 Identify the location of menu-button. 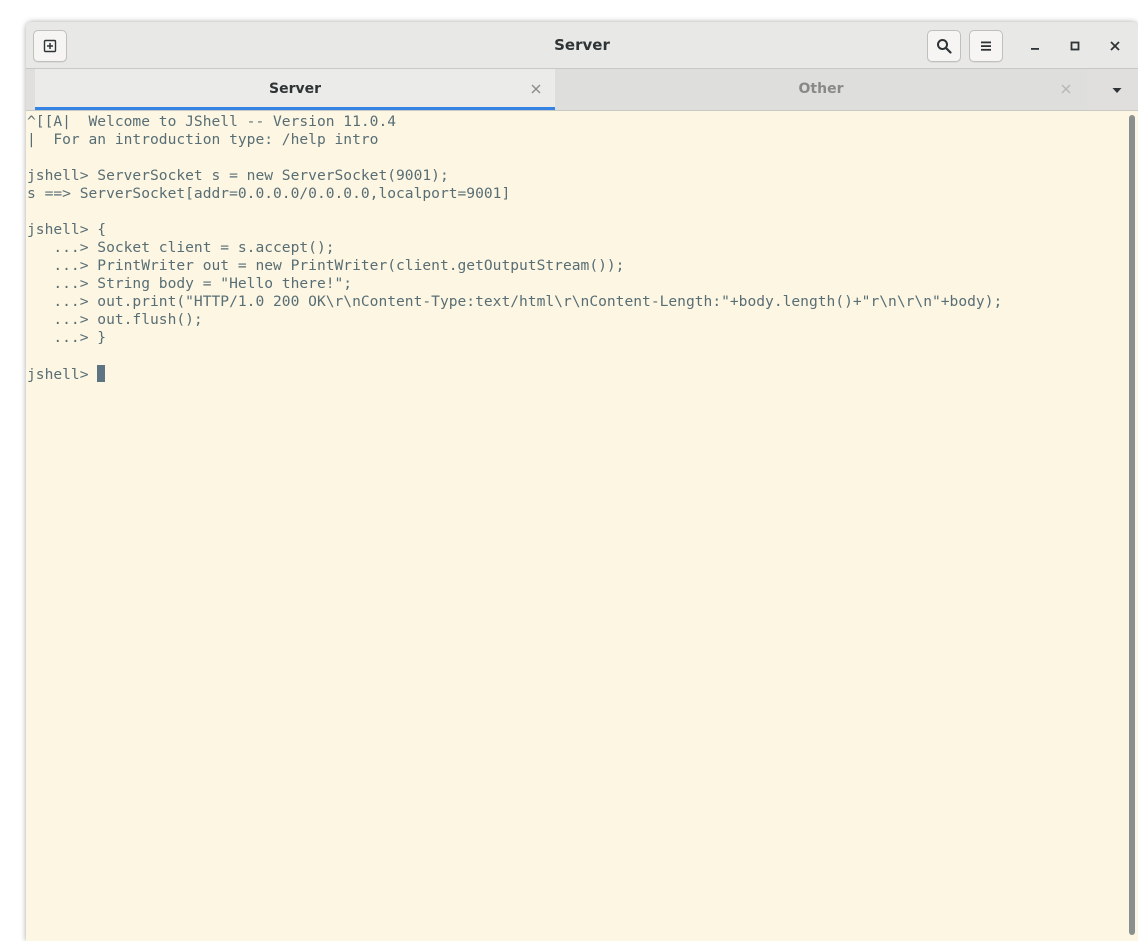
(986, 46).